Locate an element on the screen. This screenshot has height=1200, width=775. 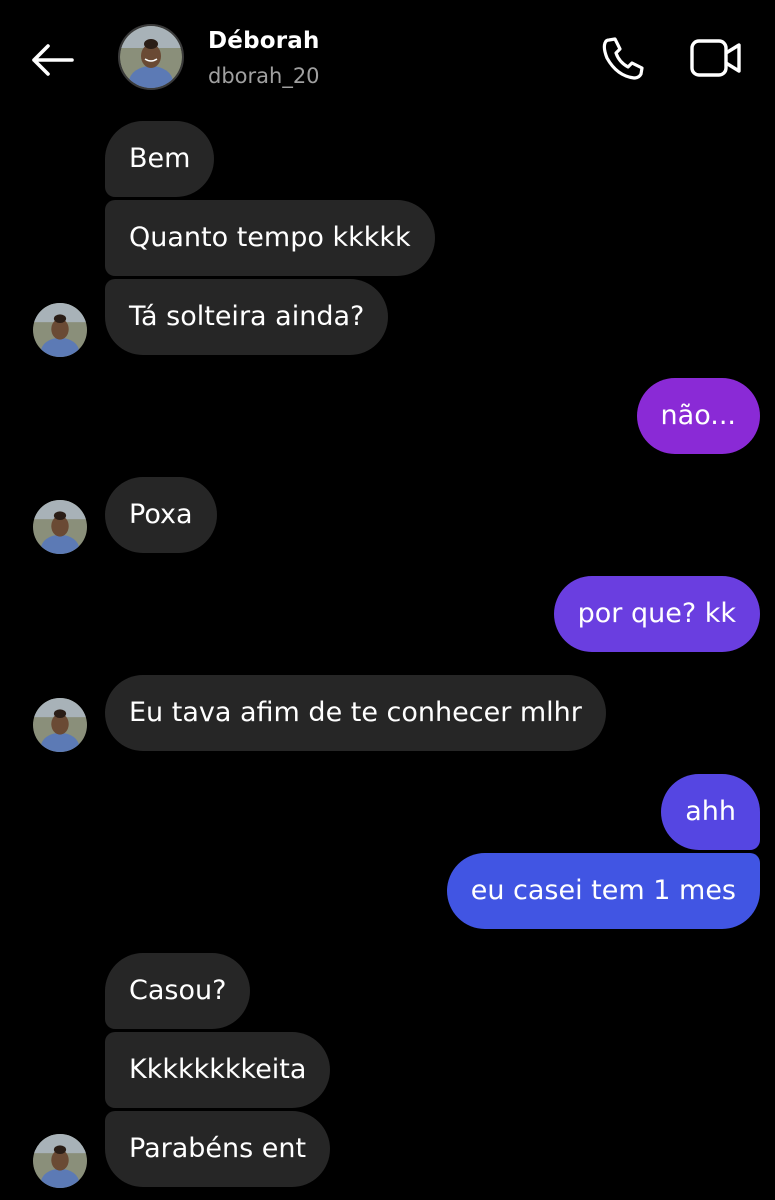
back-button is located at coordinates (53, 60).